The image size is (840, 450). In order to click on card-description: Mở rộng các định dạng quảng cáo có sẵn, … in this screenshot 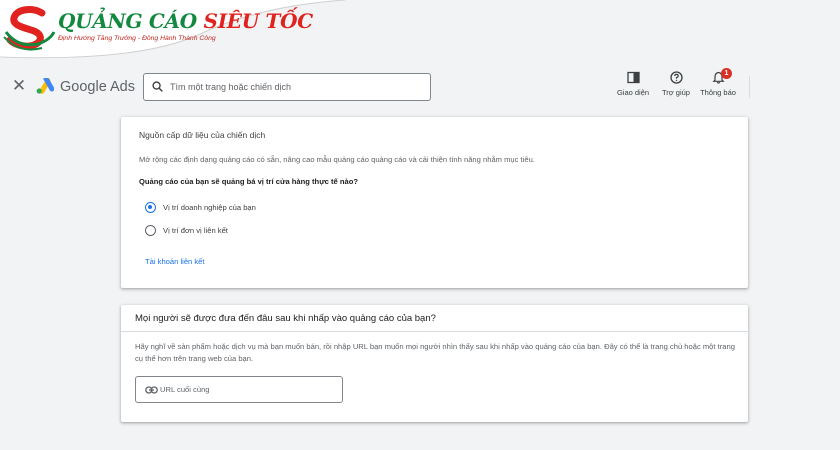, I will do `click(337, 159)`.